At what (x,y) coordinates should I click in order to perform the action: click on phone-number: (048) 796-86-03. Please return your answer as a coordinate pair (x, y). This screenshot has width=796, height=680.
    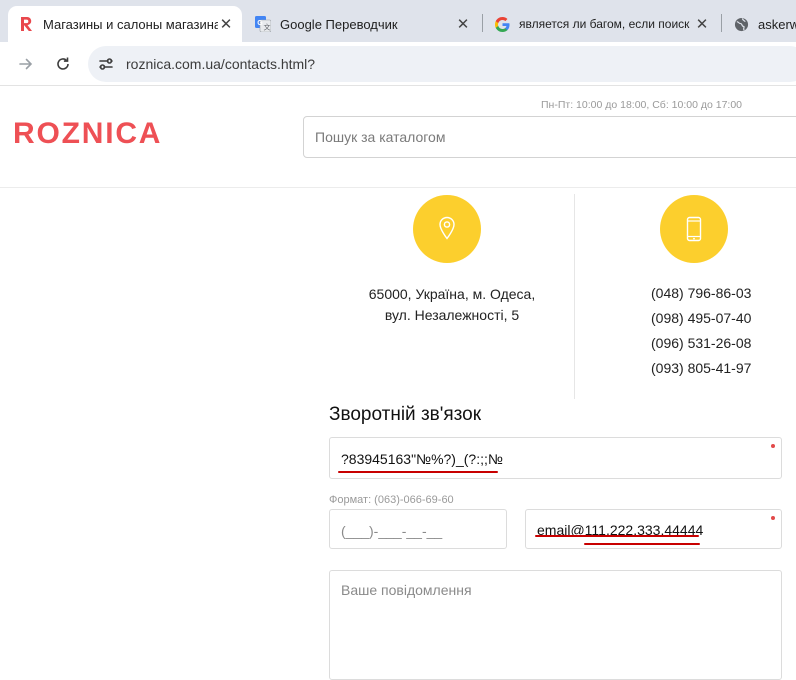
    Looking at the image, I should click on (701, 293).